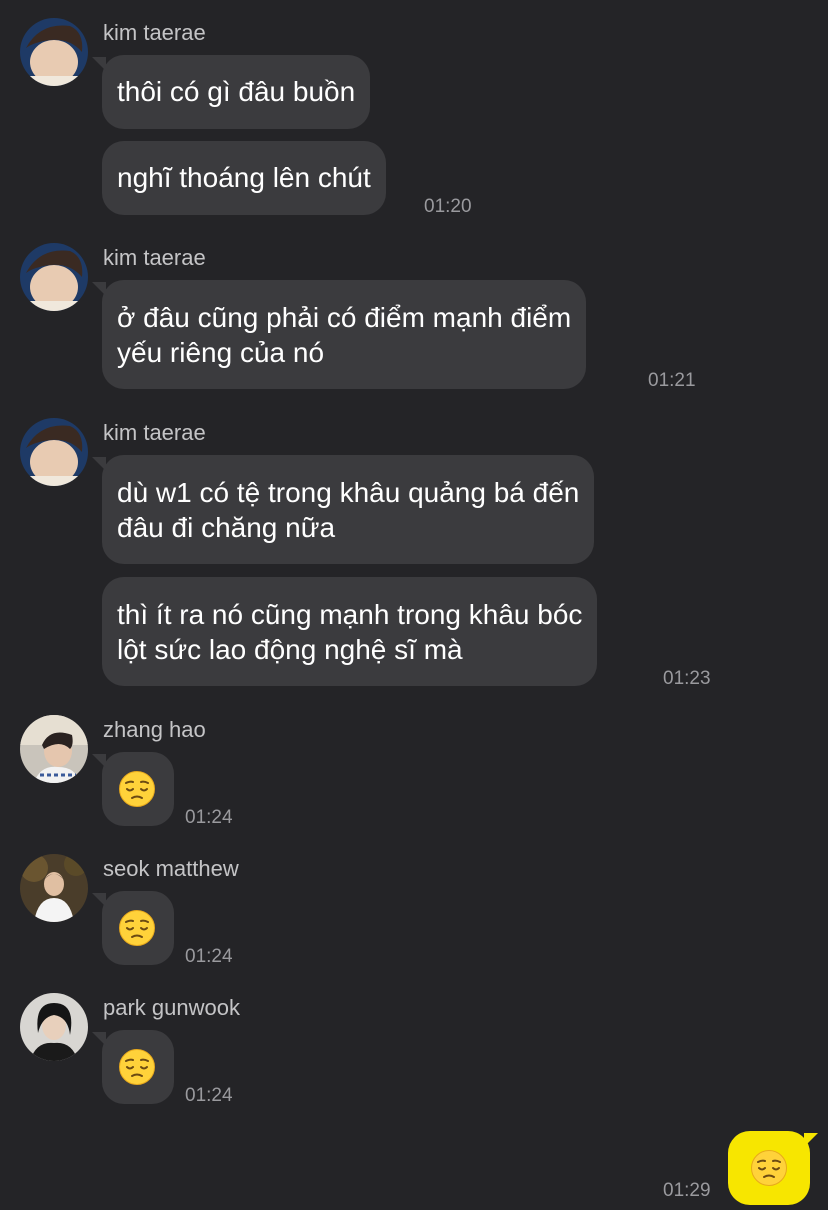 The width and height of the screenshot is (828, 1210). I want to click on message-time: 01:23, so click(687, 678).